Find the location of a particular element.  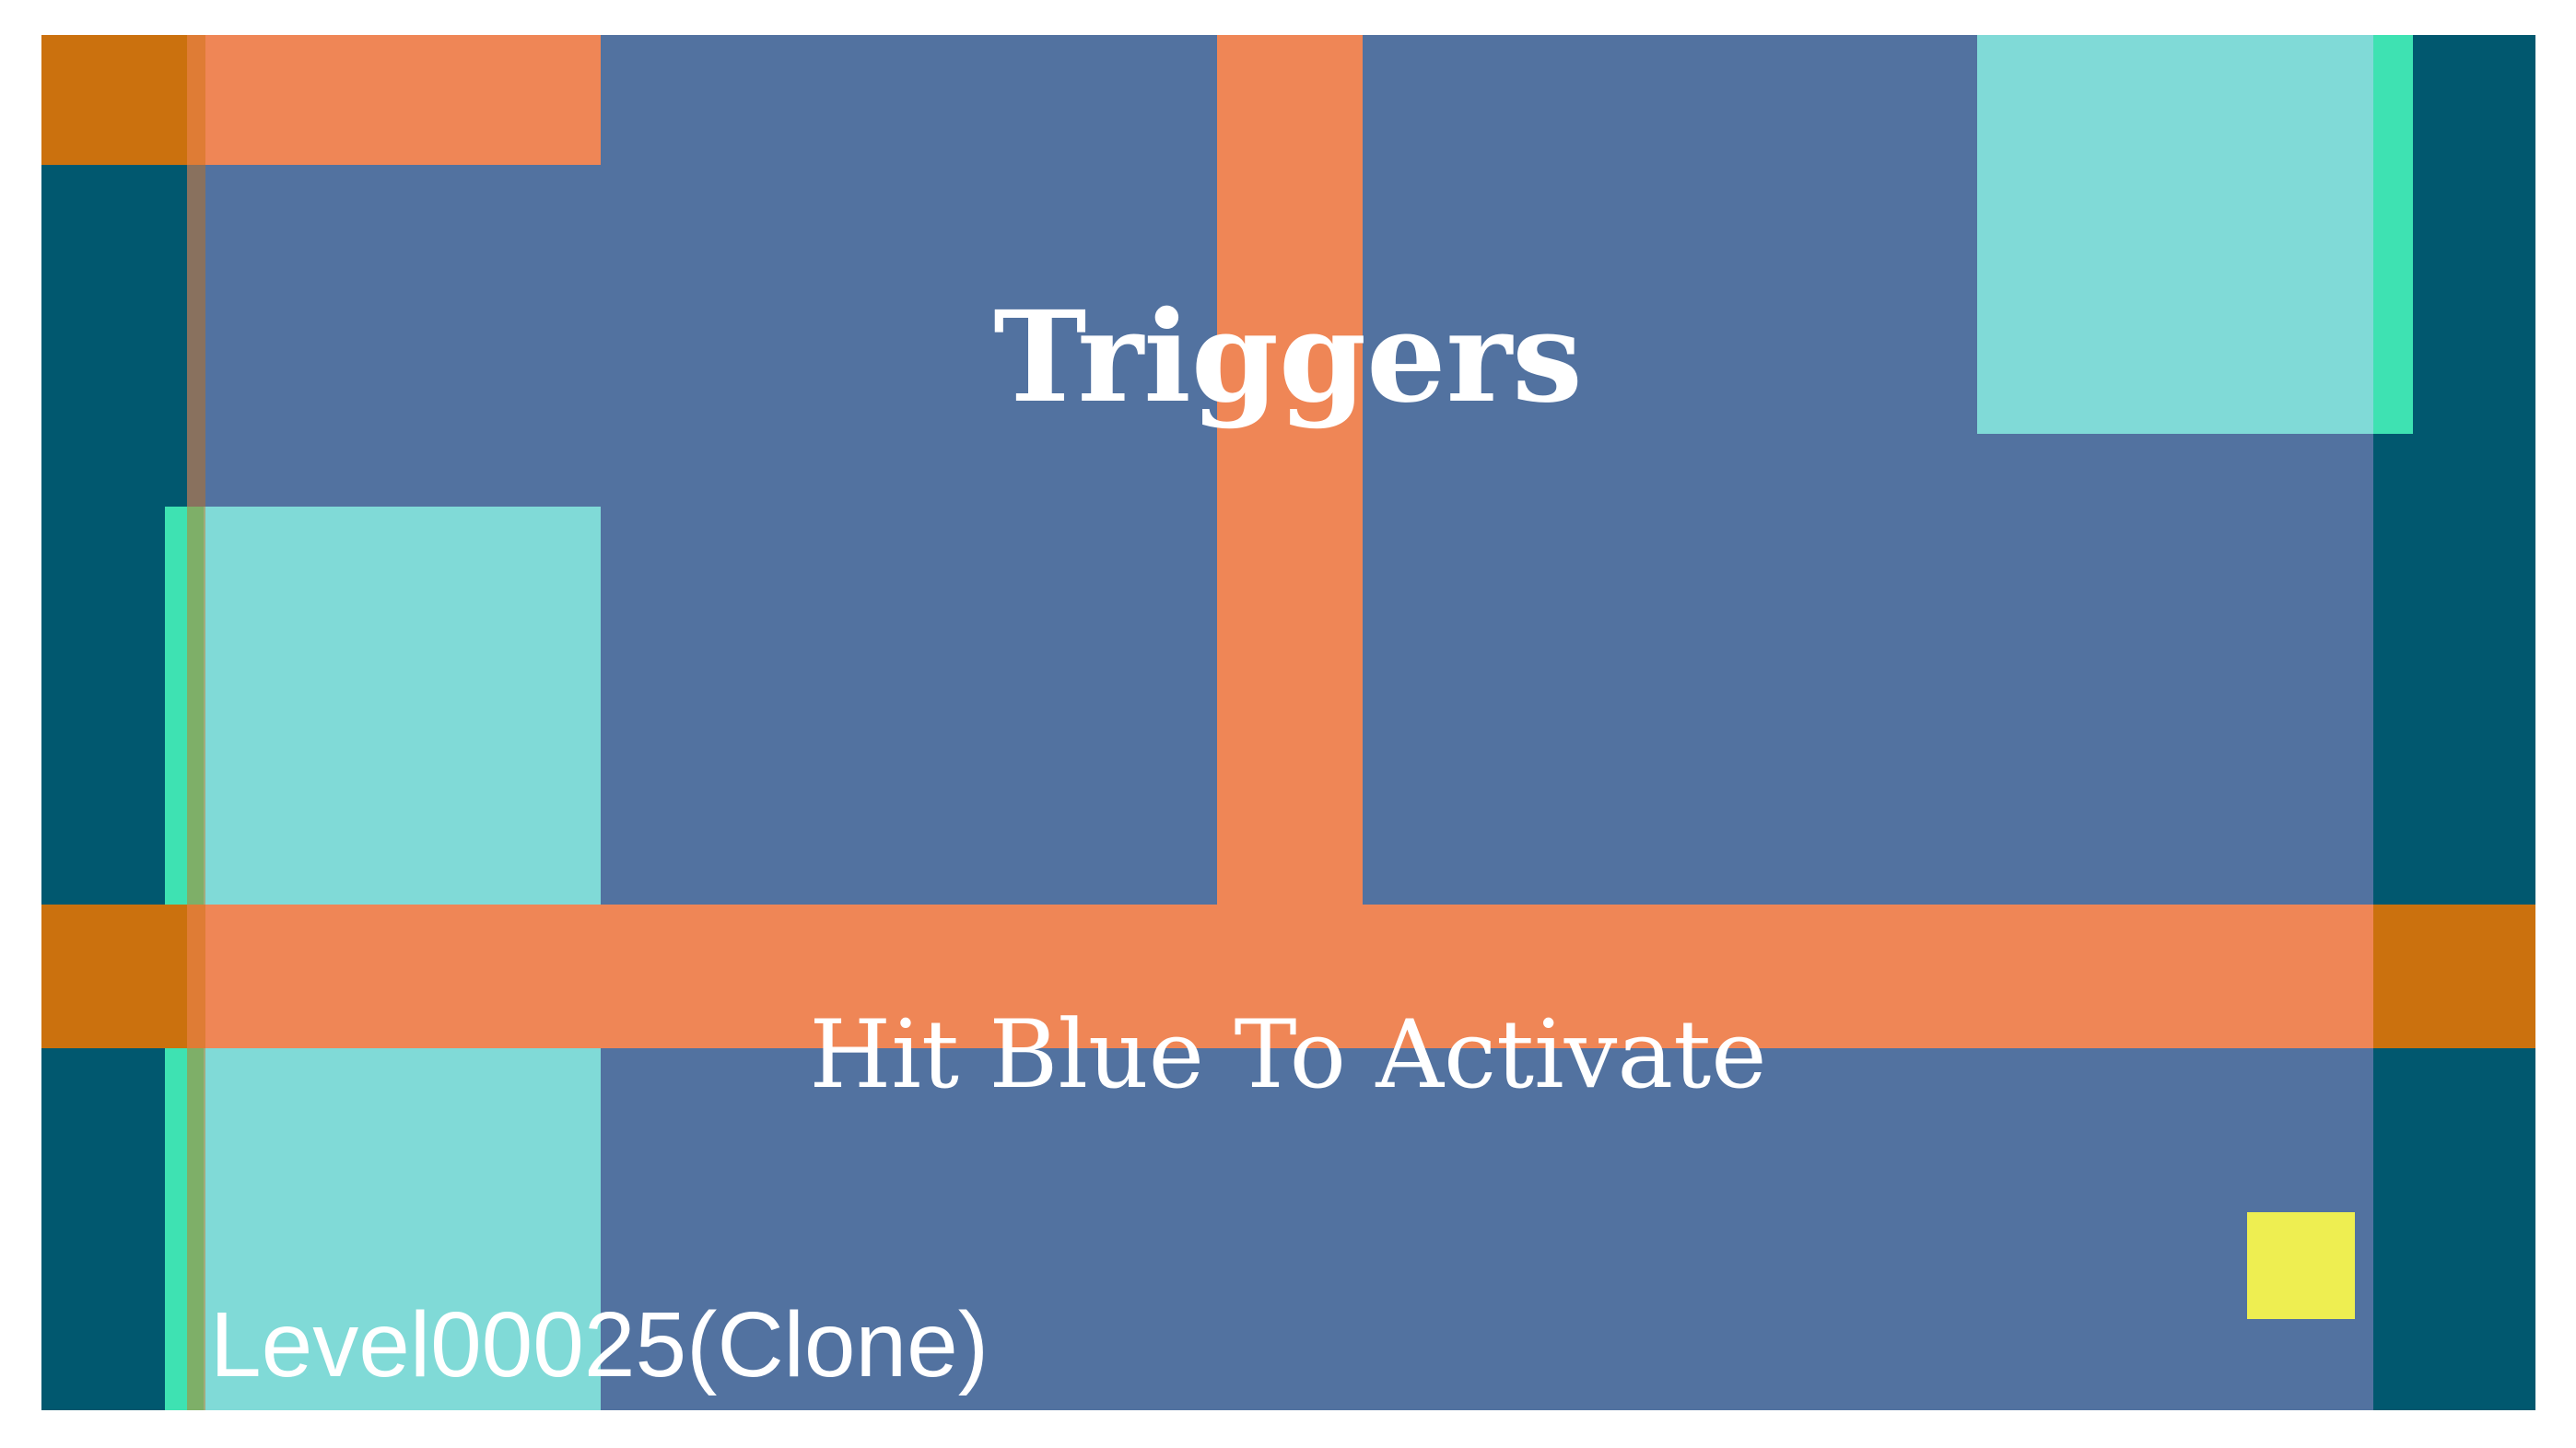

level-name-label: Level00025(Clone) is located at coordinates (599, 1345).